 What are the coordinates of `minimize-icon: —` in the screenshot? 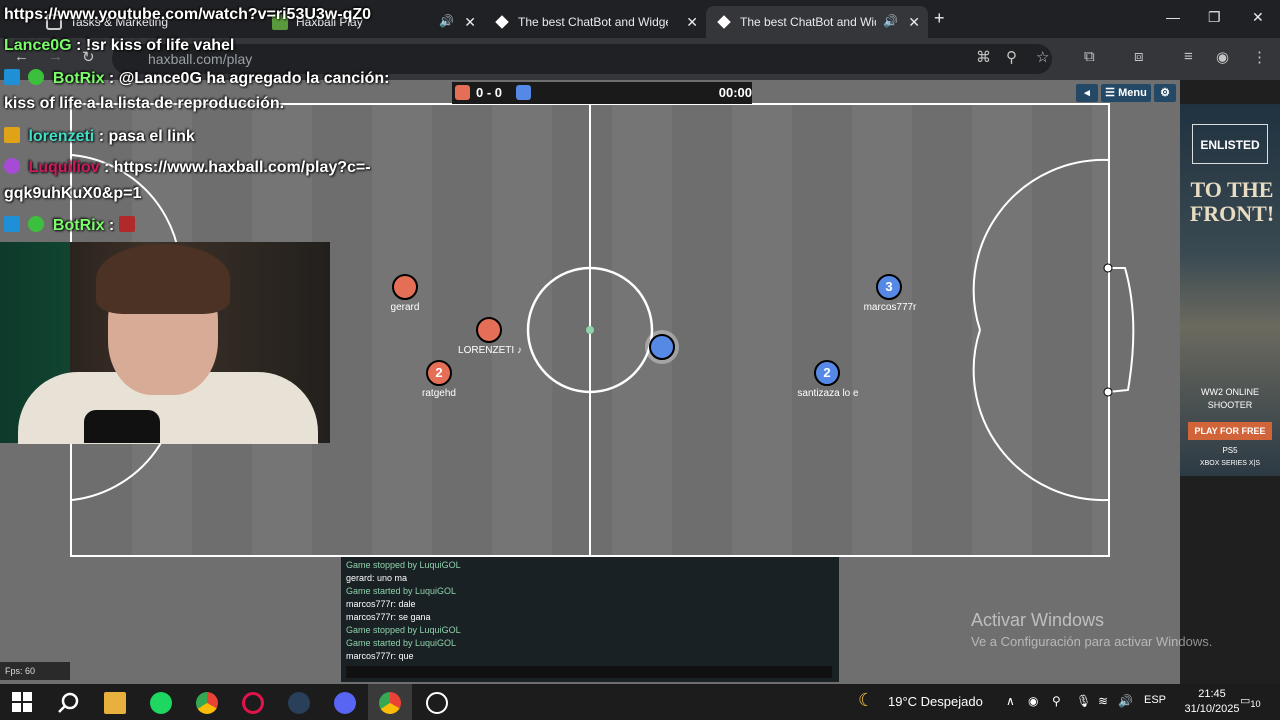 It's located at (1173, 17).